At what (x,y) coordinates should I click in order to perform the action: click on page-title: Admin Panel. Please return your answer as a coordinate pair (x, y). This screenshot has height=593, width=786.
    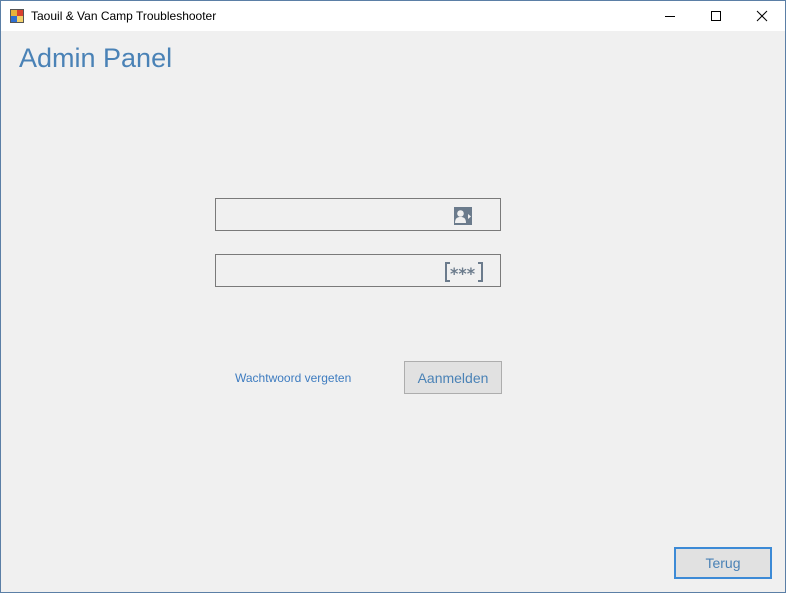
    Looking at the image, I should click on (96, 58).